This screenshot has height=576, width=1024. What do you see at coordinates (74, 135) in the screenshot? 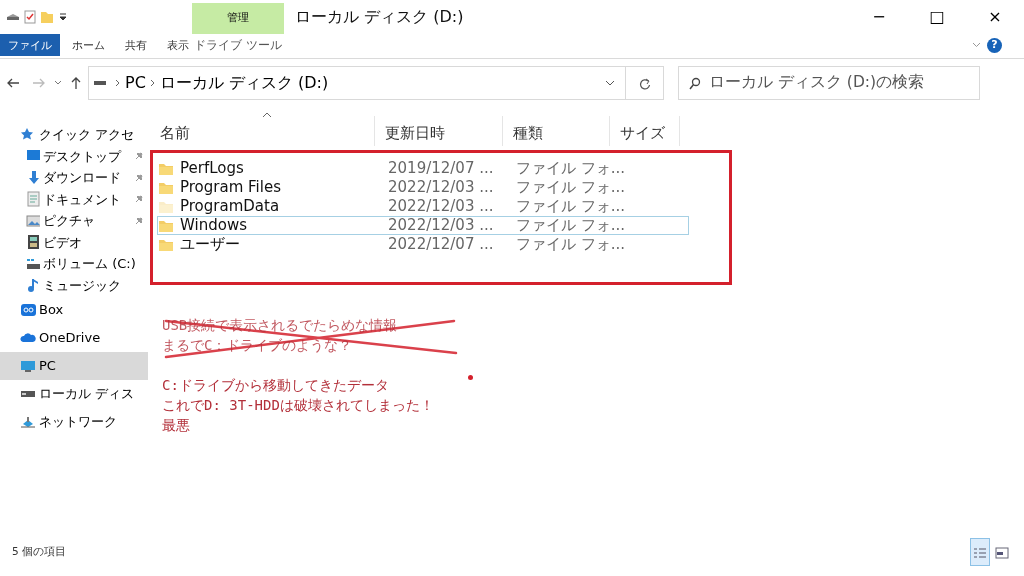
I see `sidebar-item: クイック アクセ` at bounding box center [74, 135].